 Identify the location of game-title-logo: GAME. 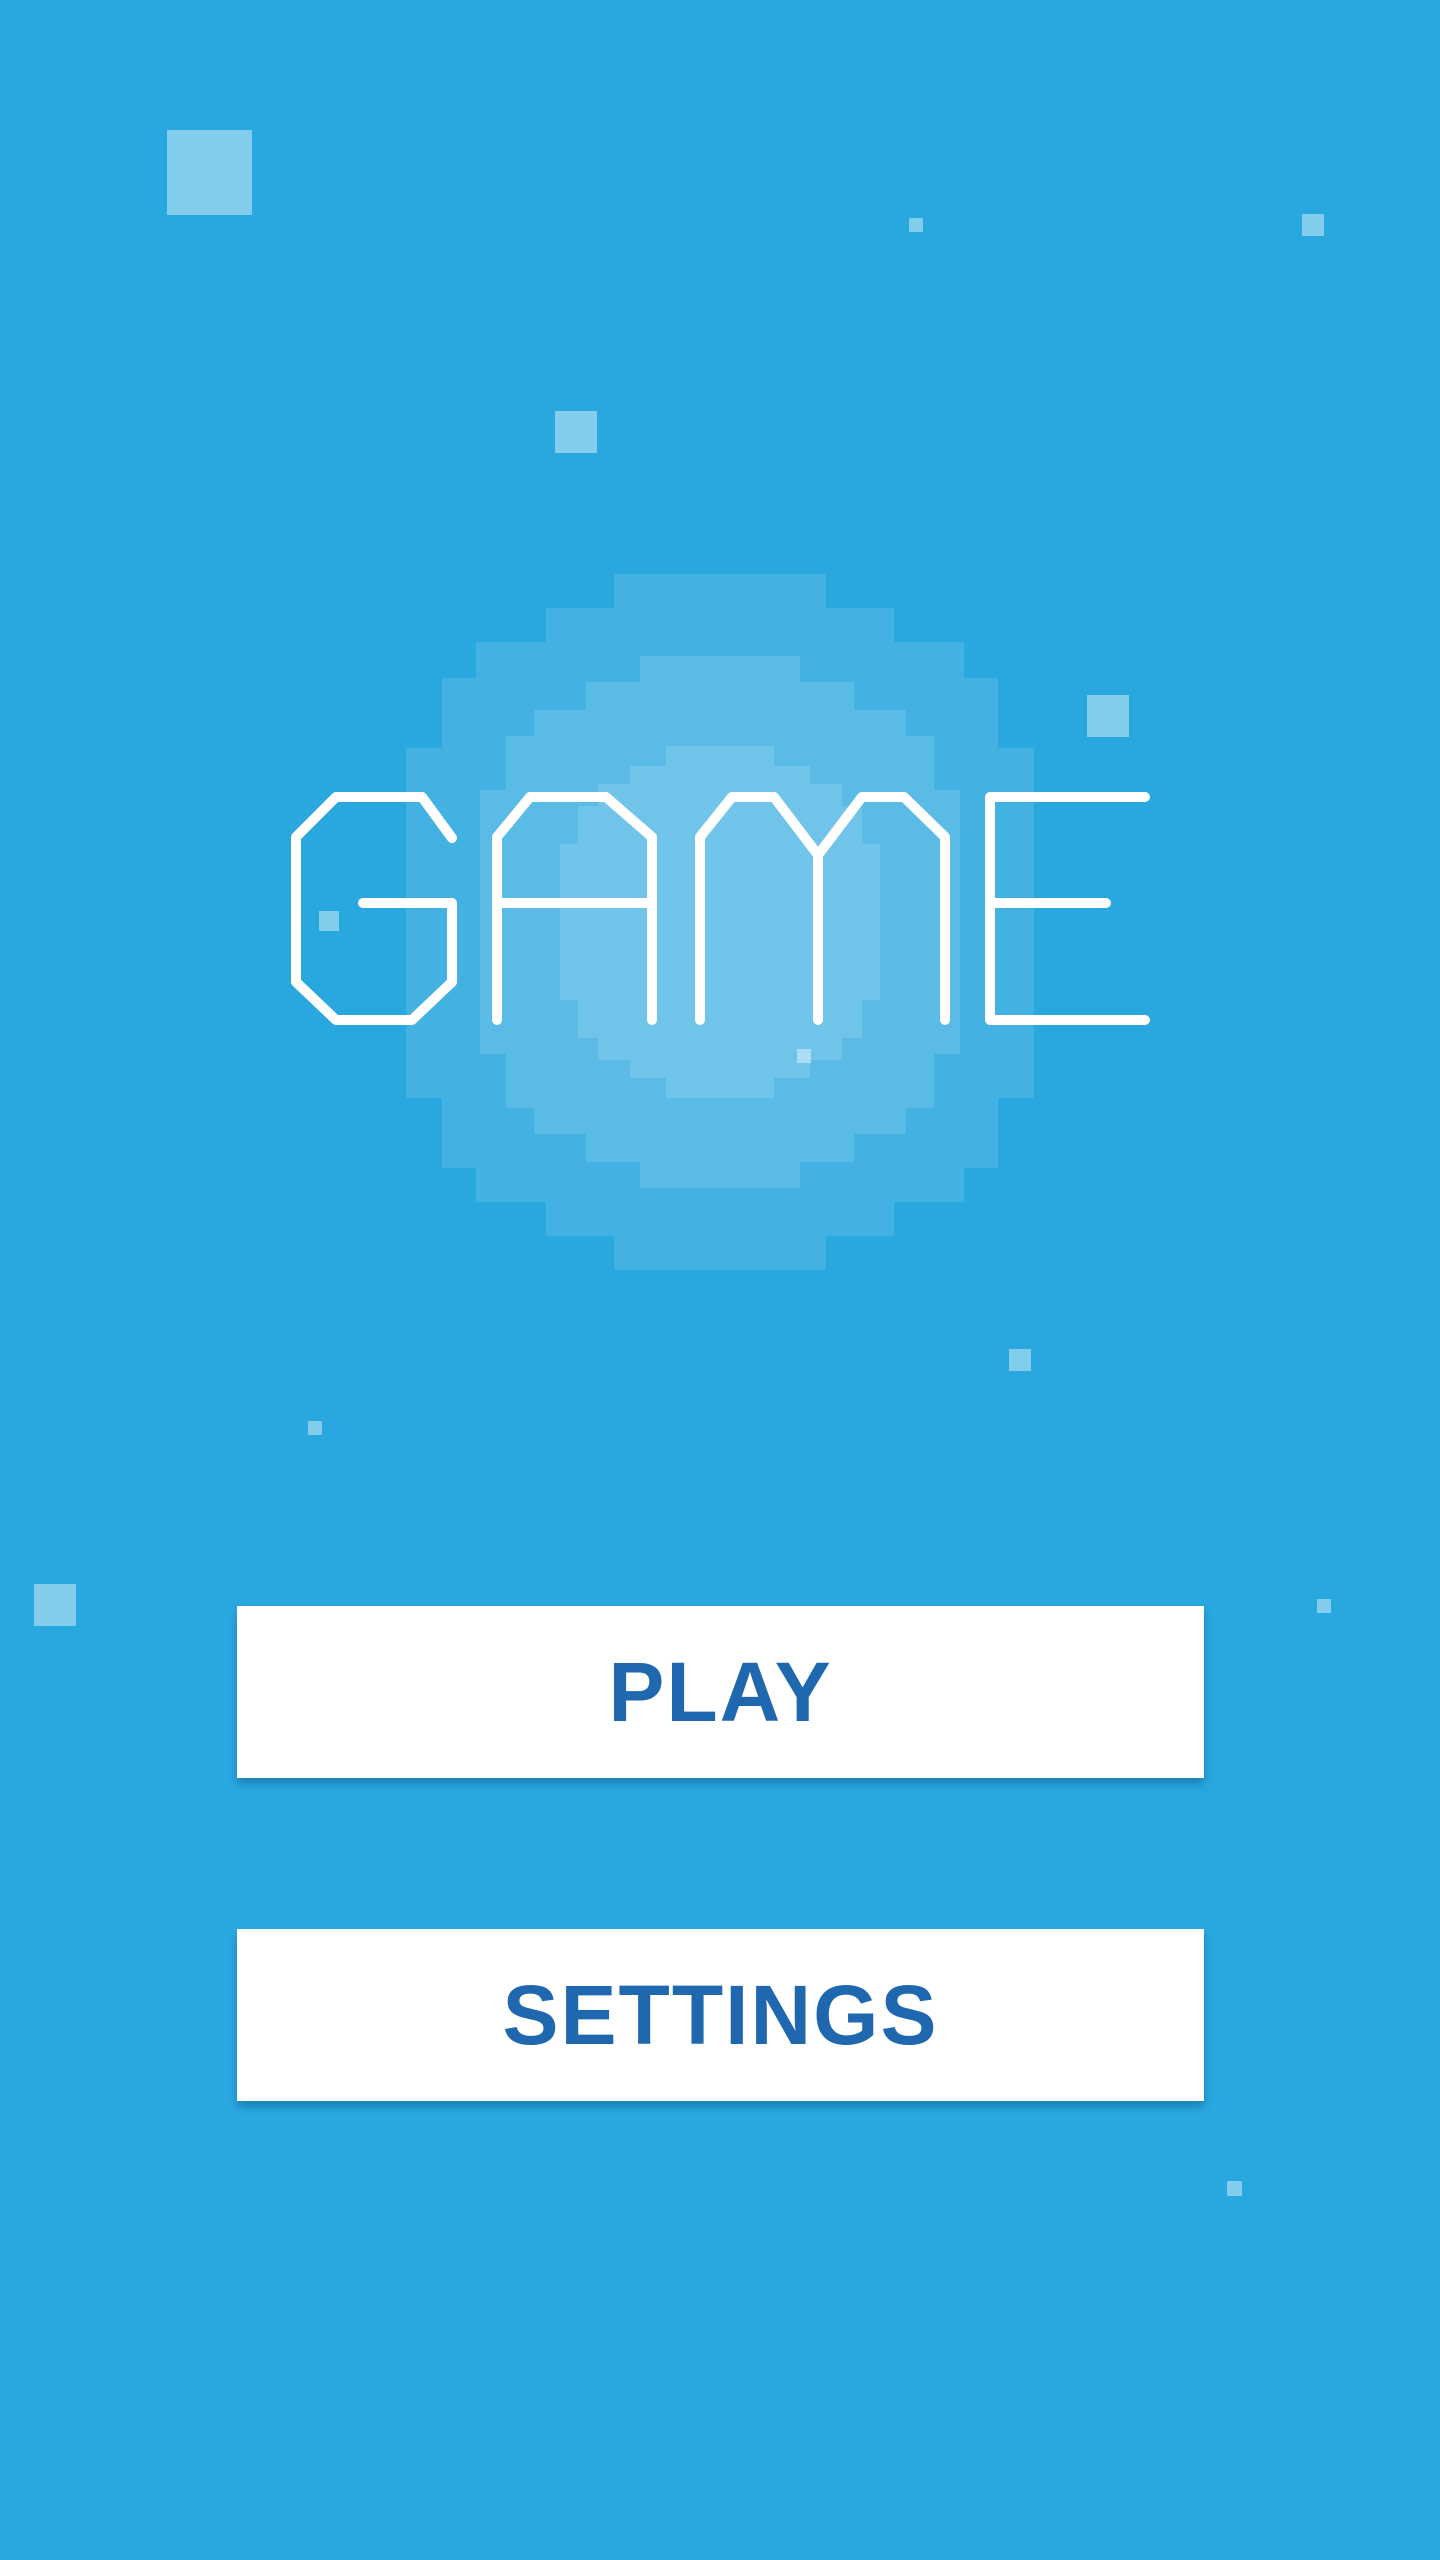
(720, 910).